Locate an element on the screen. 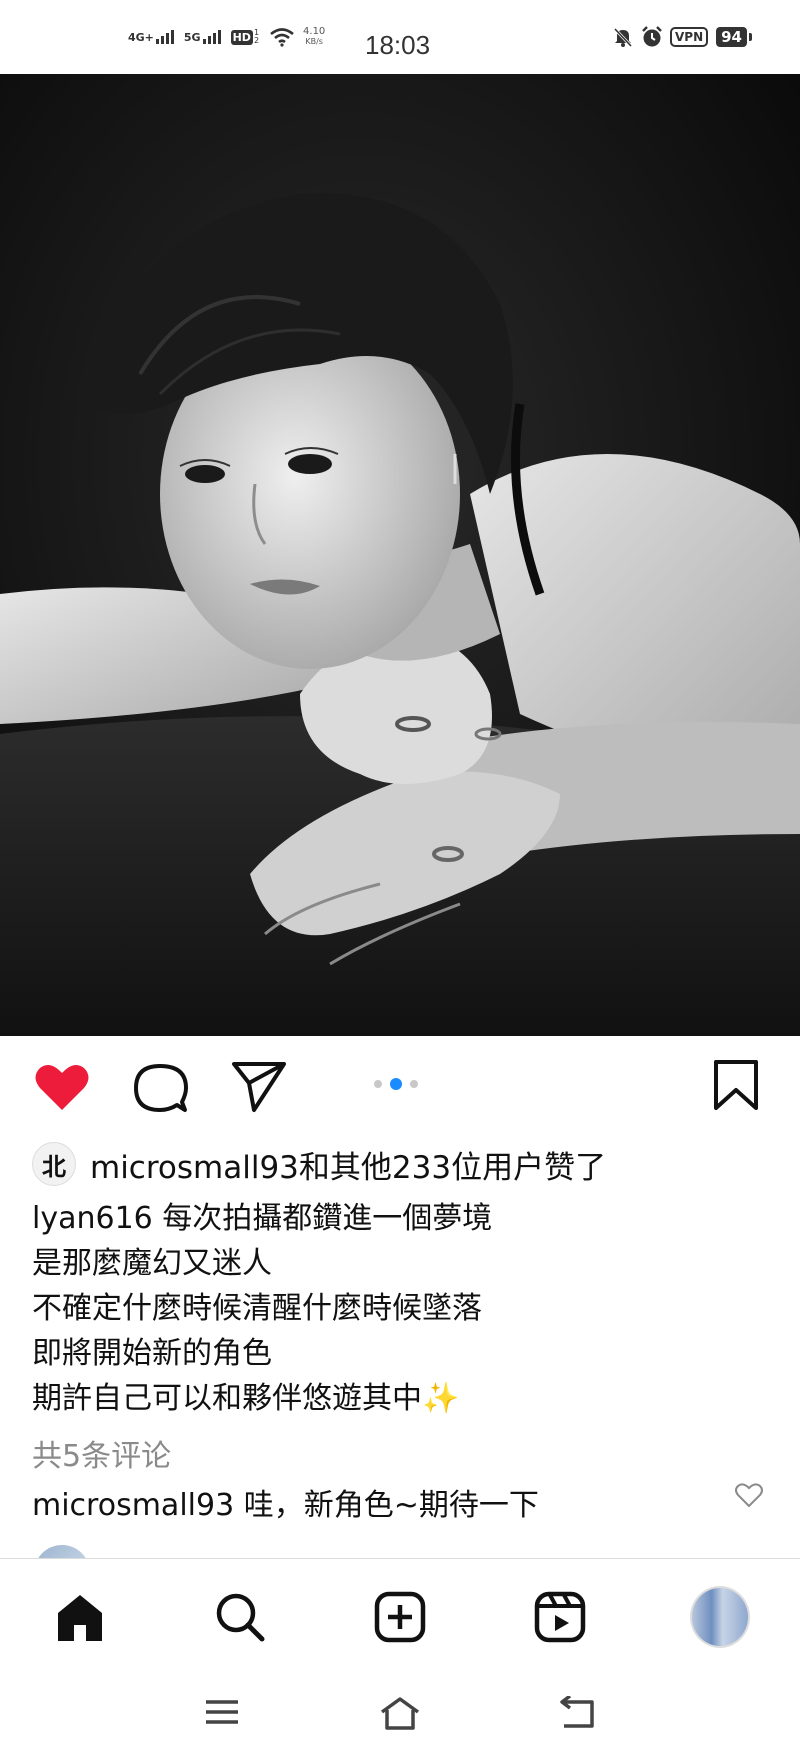 The height and width of the screenshot is (1760, 800). network-speed: 4.10 KB/s is located at coordinates (314, 37).